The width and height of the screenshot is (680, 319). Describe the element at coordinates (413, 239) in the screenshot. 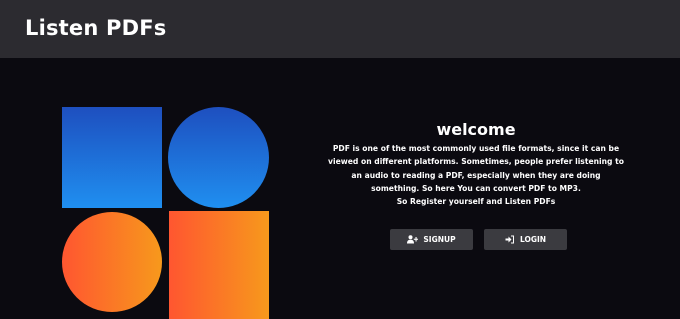

I see `user-plus-icon` at that location.